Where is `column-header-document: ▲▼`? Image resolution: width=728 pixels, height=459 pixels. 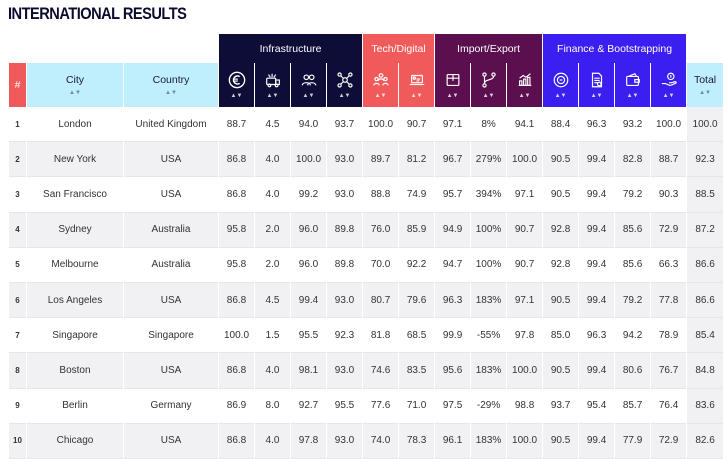
column-header-document: ▲▼ is located at coordinates (597, 85).